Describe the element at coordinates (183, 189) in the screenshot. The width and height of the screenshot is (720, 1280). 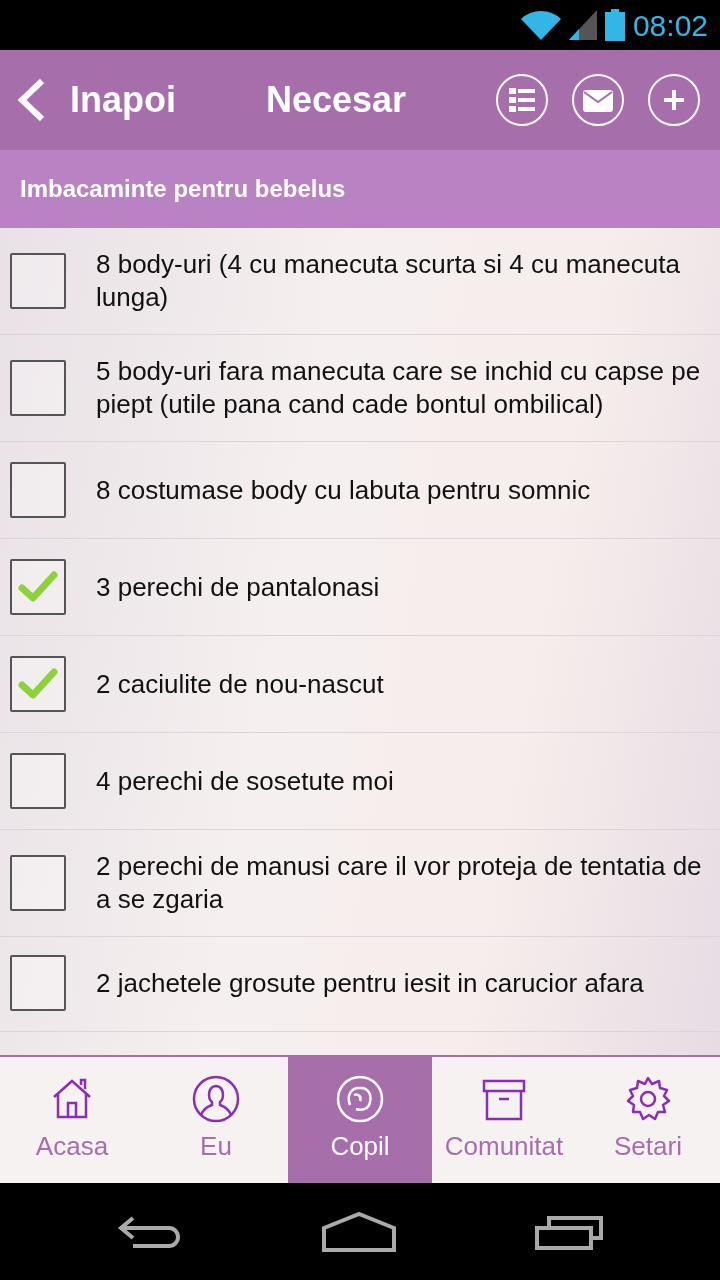
I see `section-title: Imbacaminte pentru bebelus` at that location.